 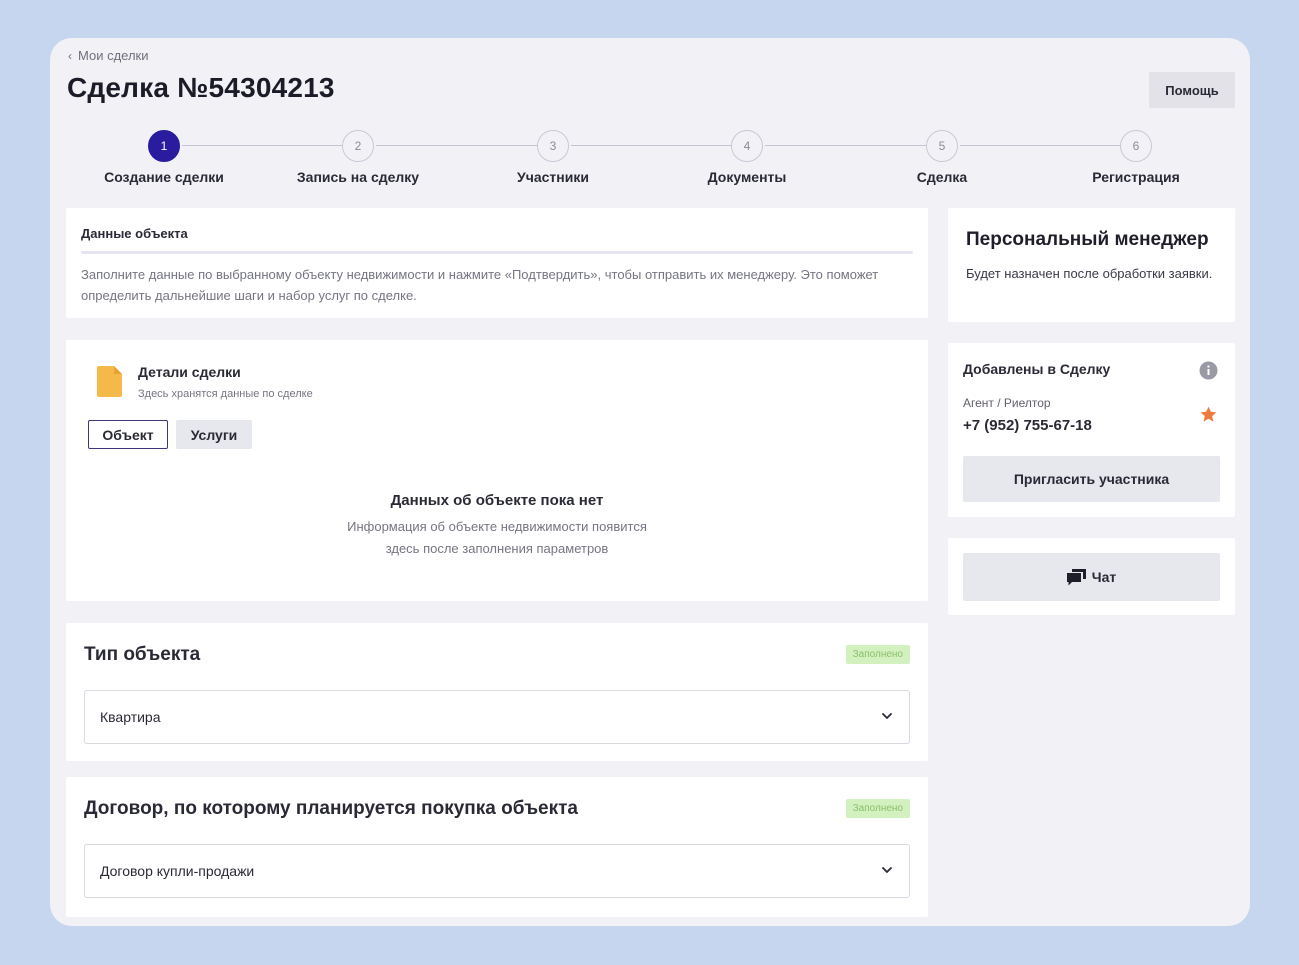 What do you see at coordinates (225, 394) in the screenshot?
I see `deal-details-subtitle: Здесь хранятся данные по сделке` at bounding box center [225, 394].